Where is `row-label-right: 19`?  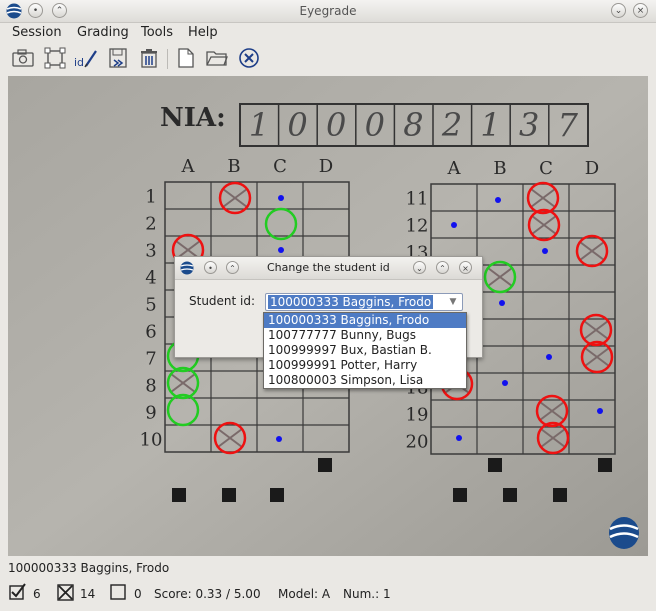 row-label-right: 19 is located at coordinates (417, 415).